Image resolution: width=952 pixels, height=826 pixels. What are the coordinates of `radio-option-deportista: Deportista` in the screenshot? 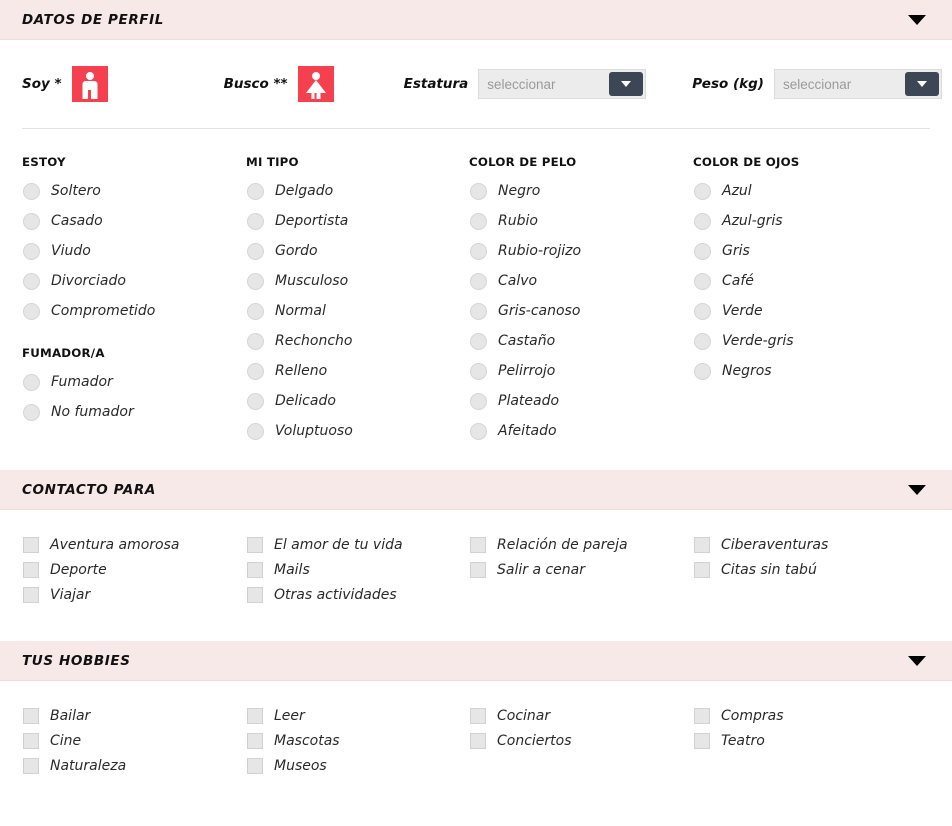 It's located at (357, 221).